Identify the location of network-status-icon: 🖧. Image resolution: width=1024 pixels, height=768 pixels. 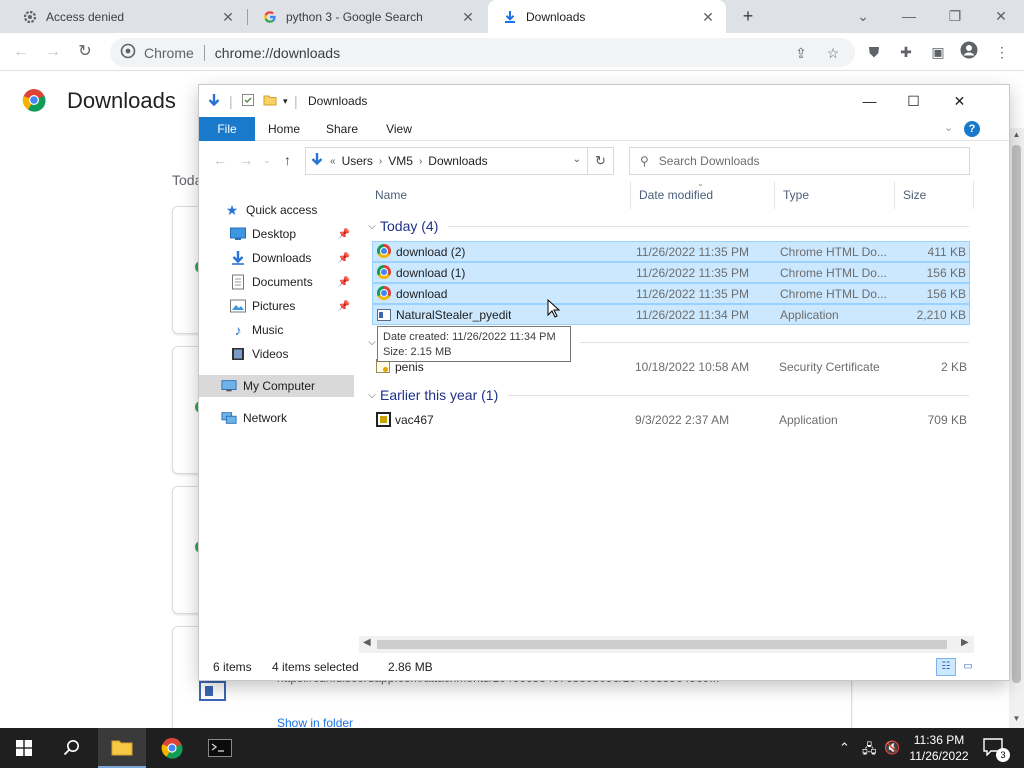
(869, 751).